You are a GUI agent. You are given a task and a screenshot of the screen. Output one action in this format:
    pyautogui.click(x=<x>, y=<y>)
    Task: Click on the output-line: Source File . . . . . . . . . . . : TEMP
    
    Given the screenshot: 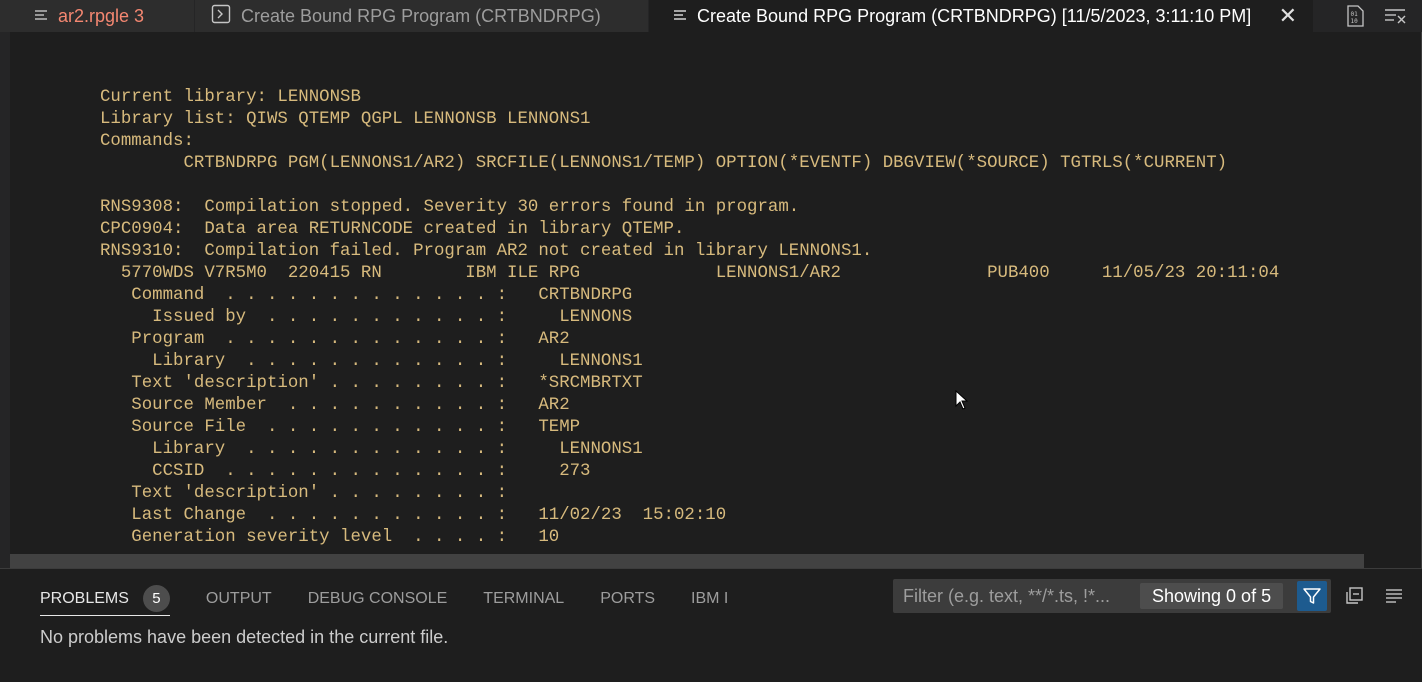 What is the action you would take?
    pyautogui.click(x=340, y=427)
    